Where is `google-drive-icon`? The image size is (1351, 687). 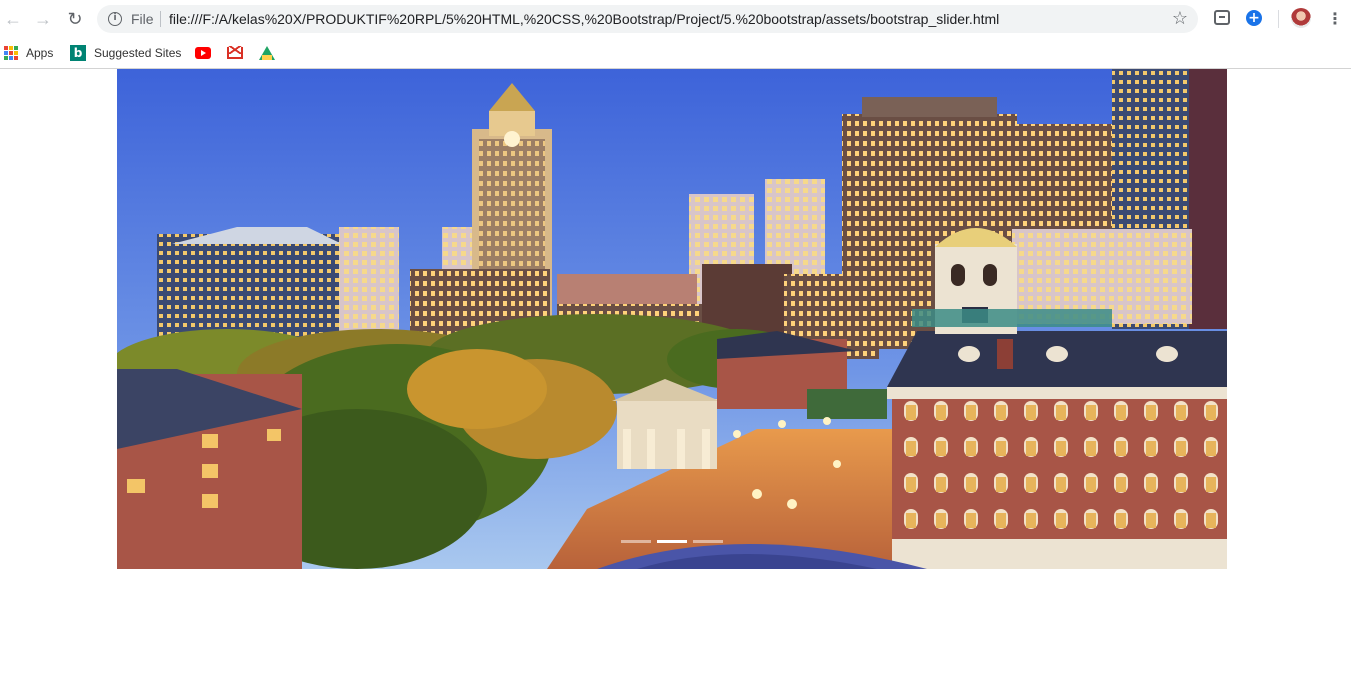
google-drive-icon is located at coordinates (267, 53).